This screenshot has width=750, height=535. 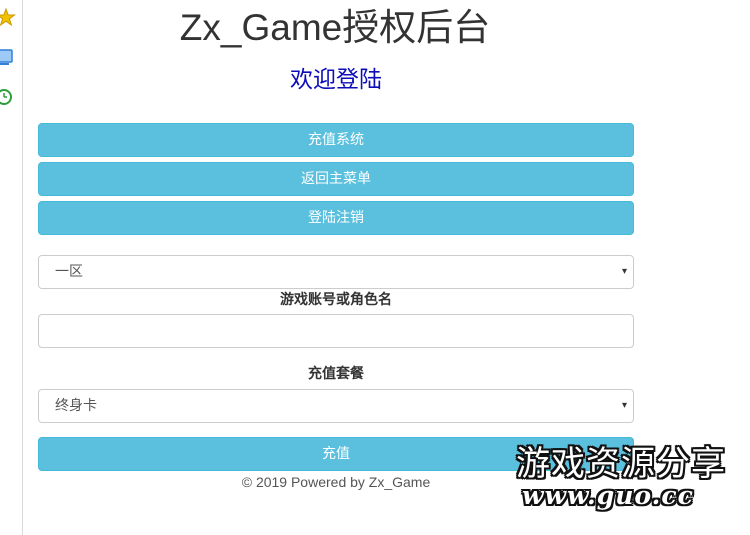 I want to click on watermark-url: www.guo.cc, so click(x=608, y=495).